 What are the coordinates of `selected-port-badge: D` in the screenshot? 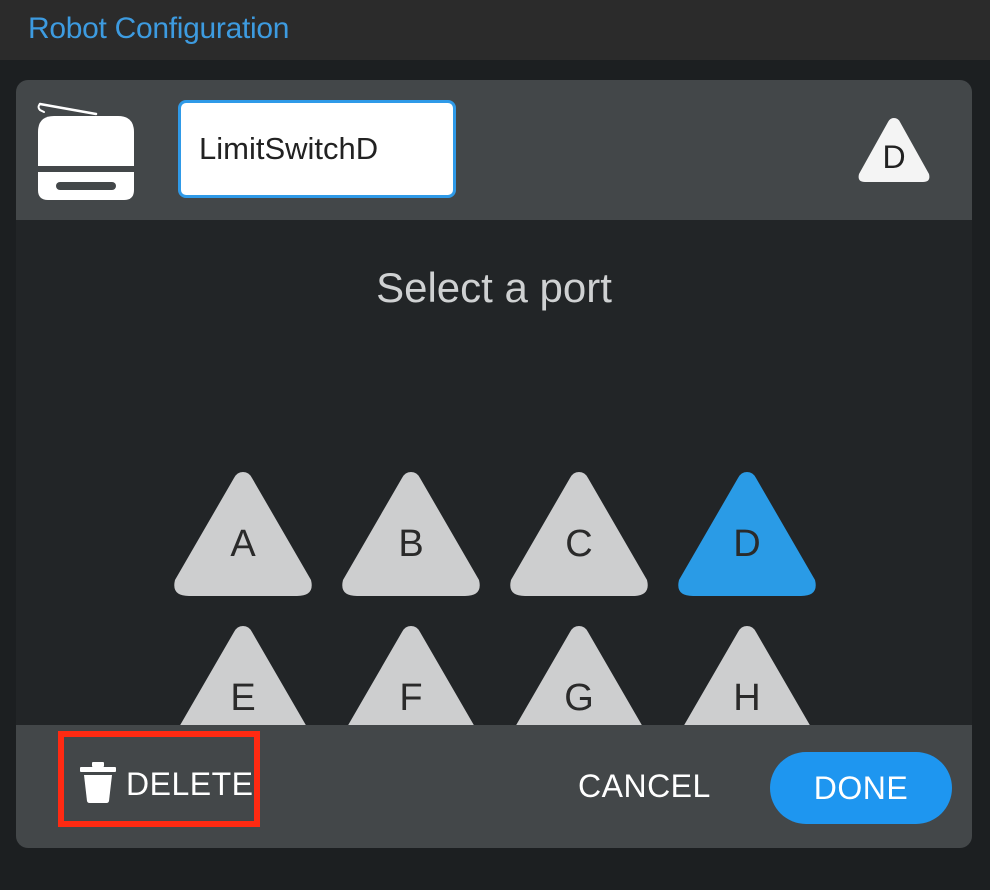 It's located at (894, 150).